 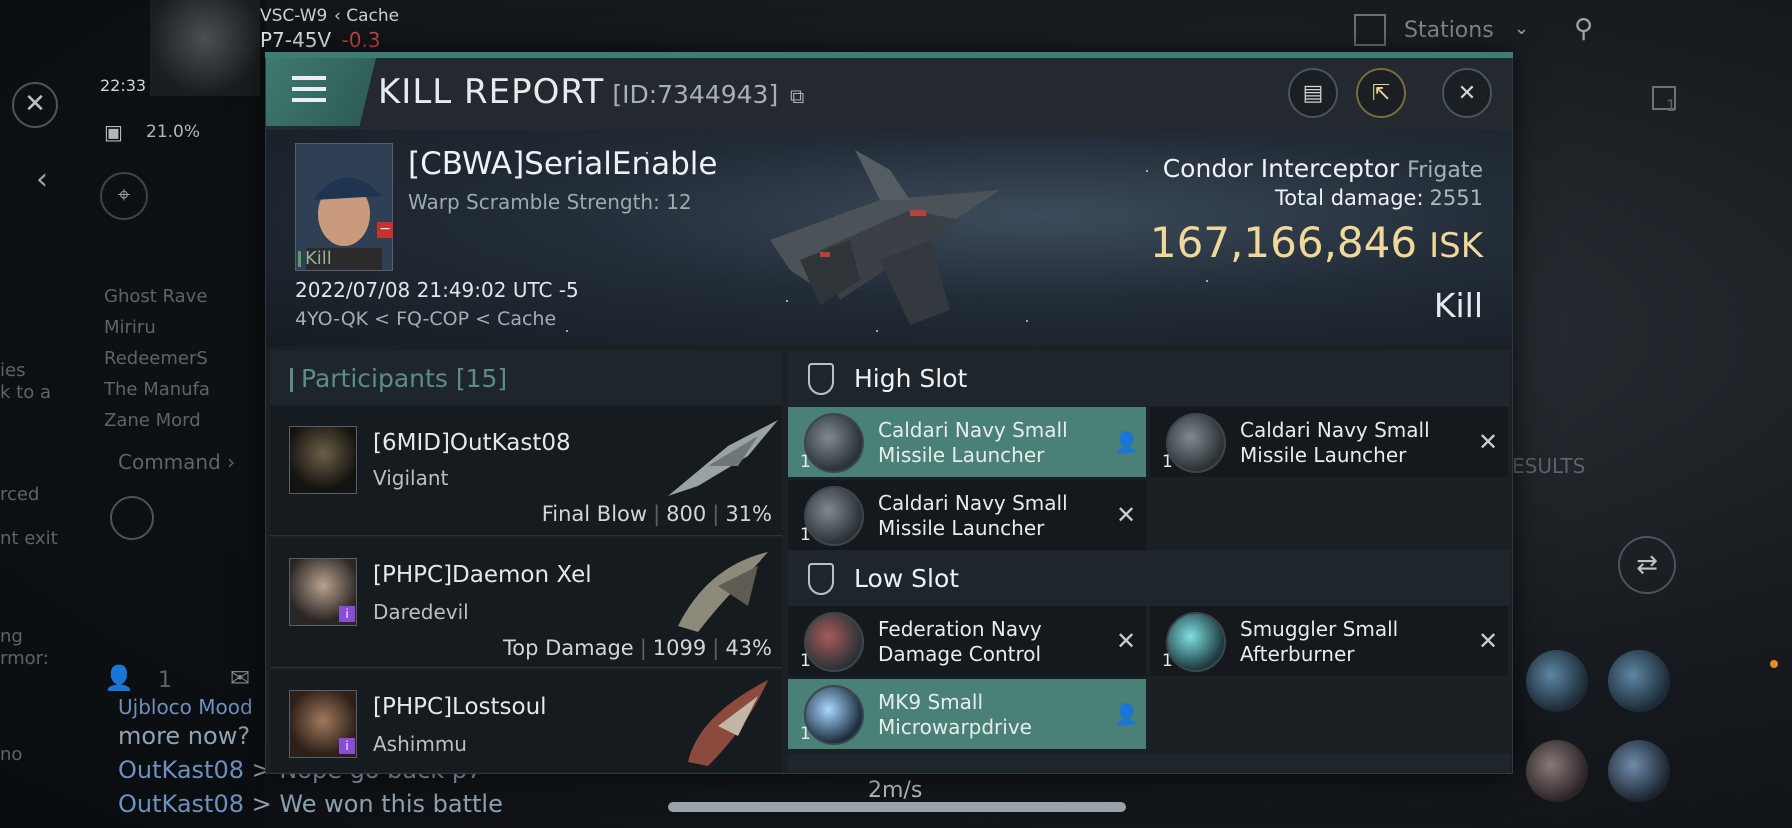 What do you see at coordinates (460, 707) in the screenshot?
I see `participant-name: [PHPC]Lostsoul` at bounding box center [460, 707].